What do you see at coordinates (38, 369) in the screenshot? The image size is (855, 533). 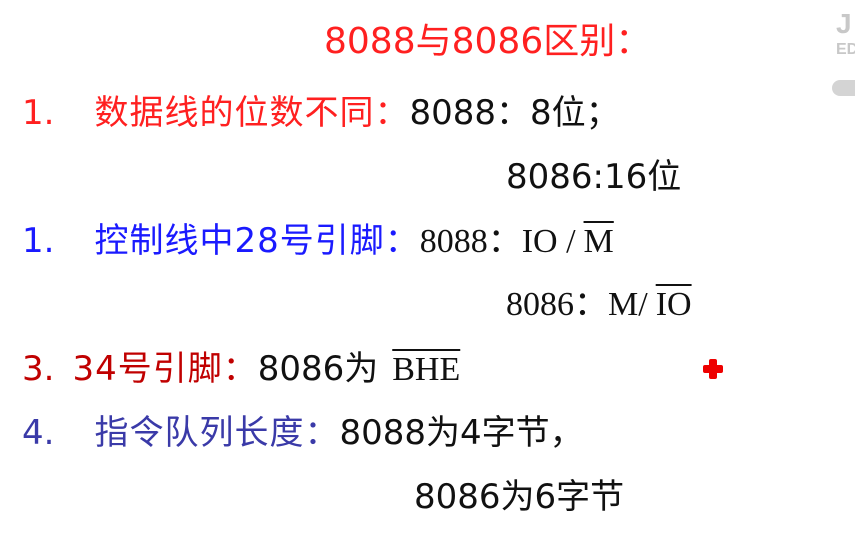 I see `item-number: 3.` at bounding box center [38, 369].